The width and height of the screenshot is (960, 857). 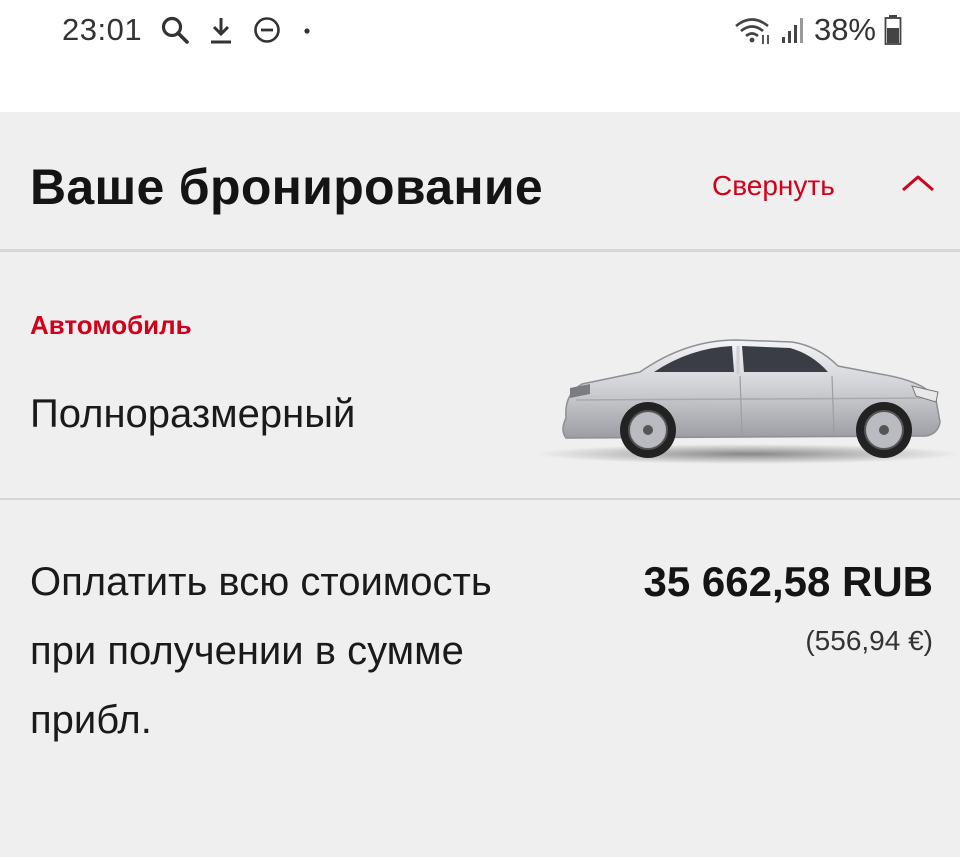 I want to click on page-title: Ваше бронирование, so click(x=287, y=187).